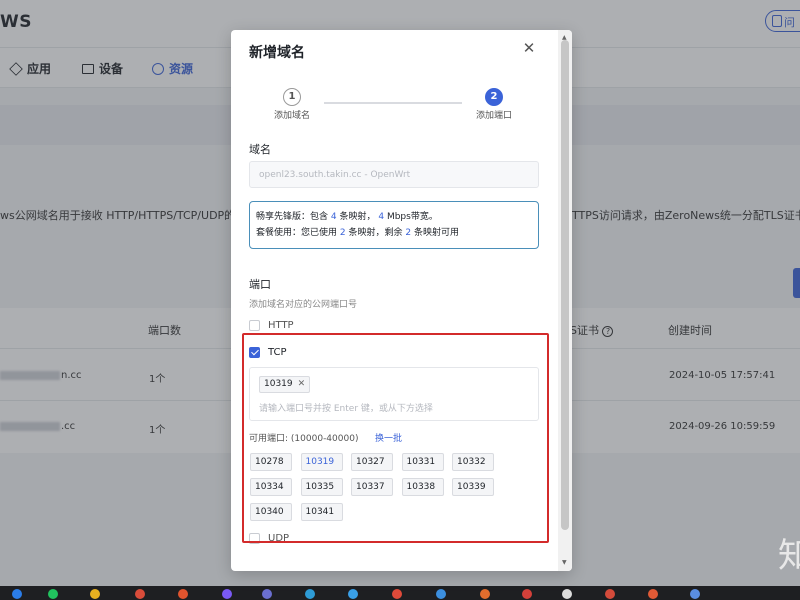  Describe the element at coordinates (254, 352) in the screenshot. I see `tcp-checkbox` at that location.